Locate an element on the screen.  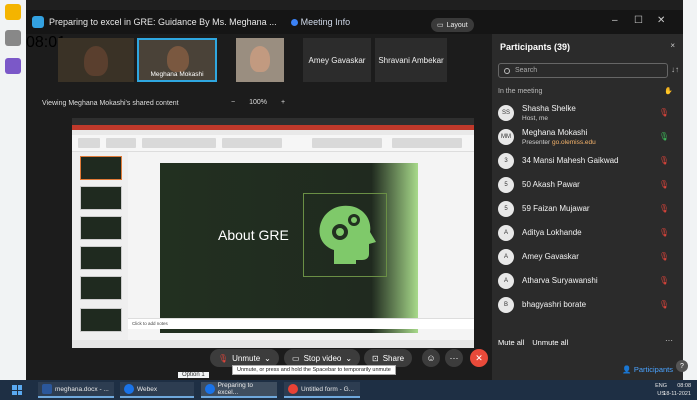
maximize-button: ☐ is located at coordinates (638, 20).